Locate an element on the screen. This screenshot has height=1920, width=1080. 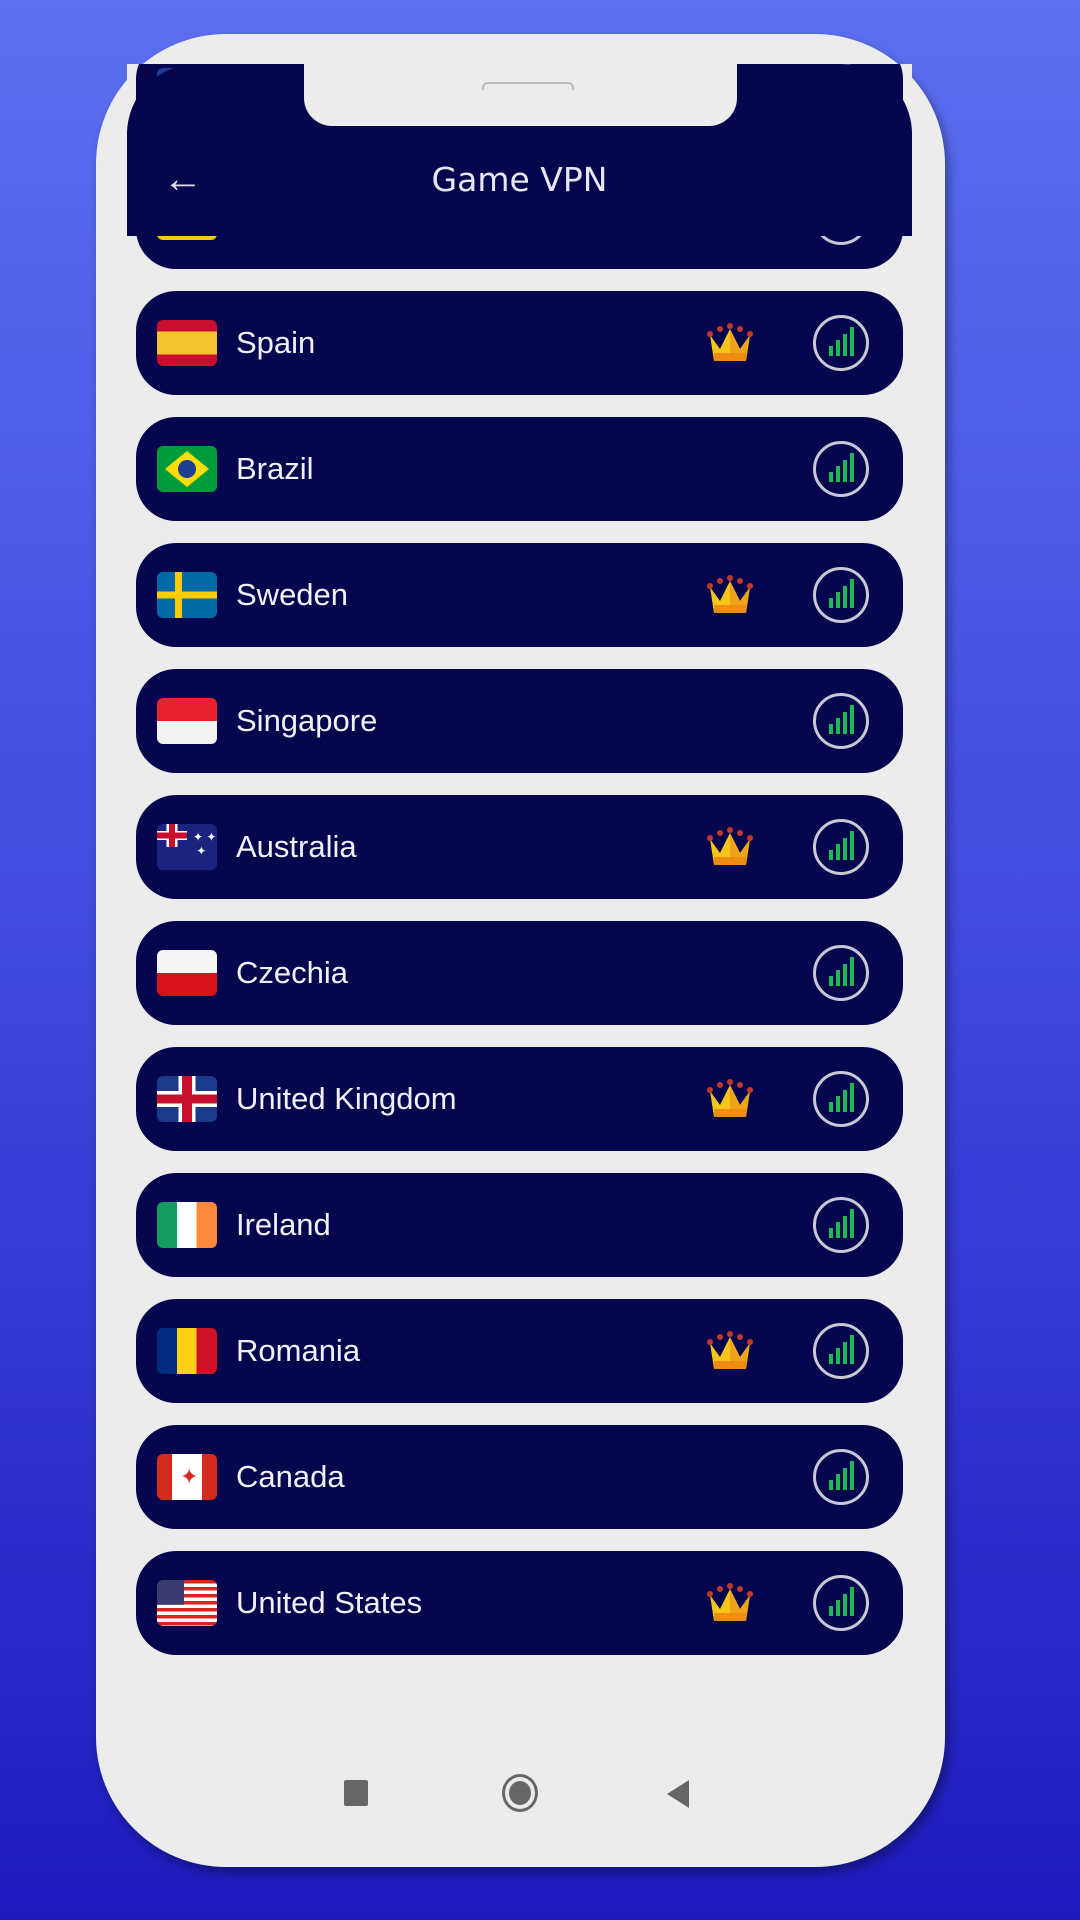
server-row-se: Sweden is located at coordinates (519, 595).